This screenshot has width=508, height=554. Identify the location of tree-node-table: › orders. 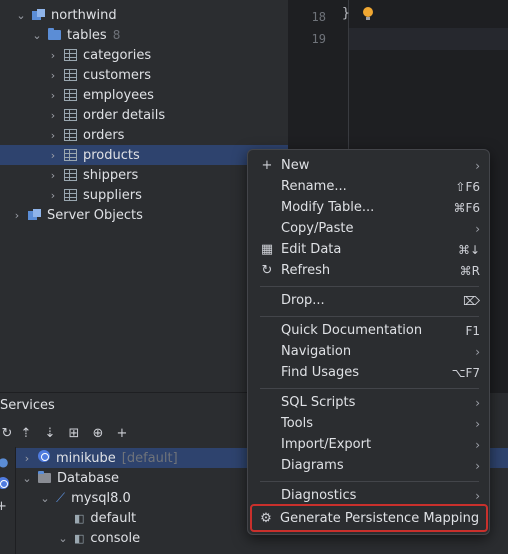
(144, 135).